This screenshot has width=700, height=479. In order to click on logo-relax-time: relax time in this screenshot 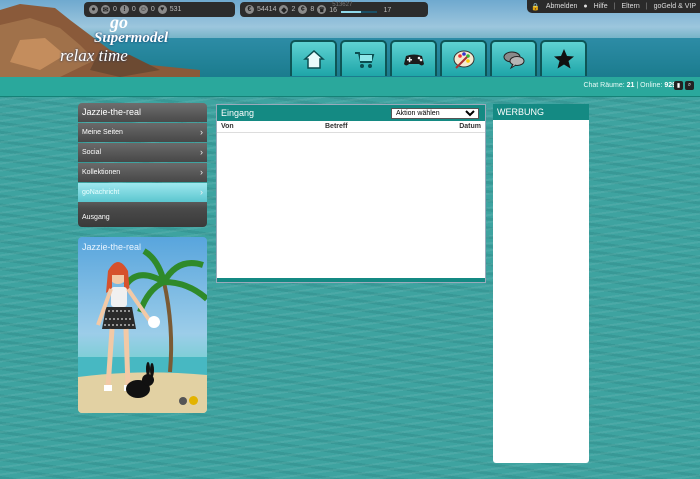, I will do `click(94, 55)`.